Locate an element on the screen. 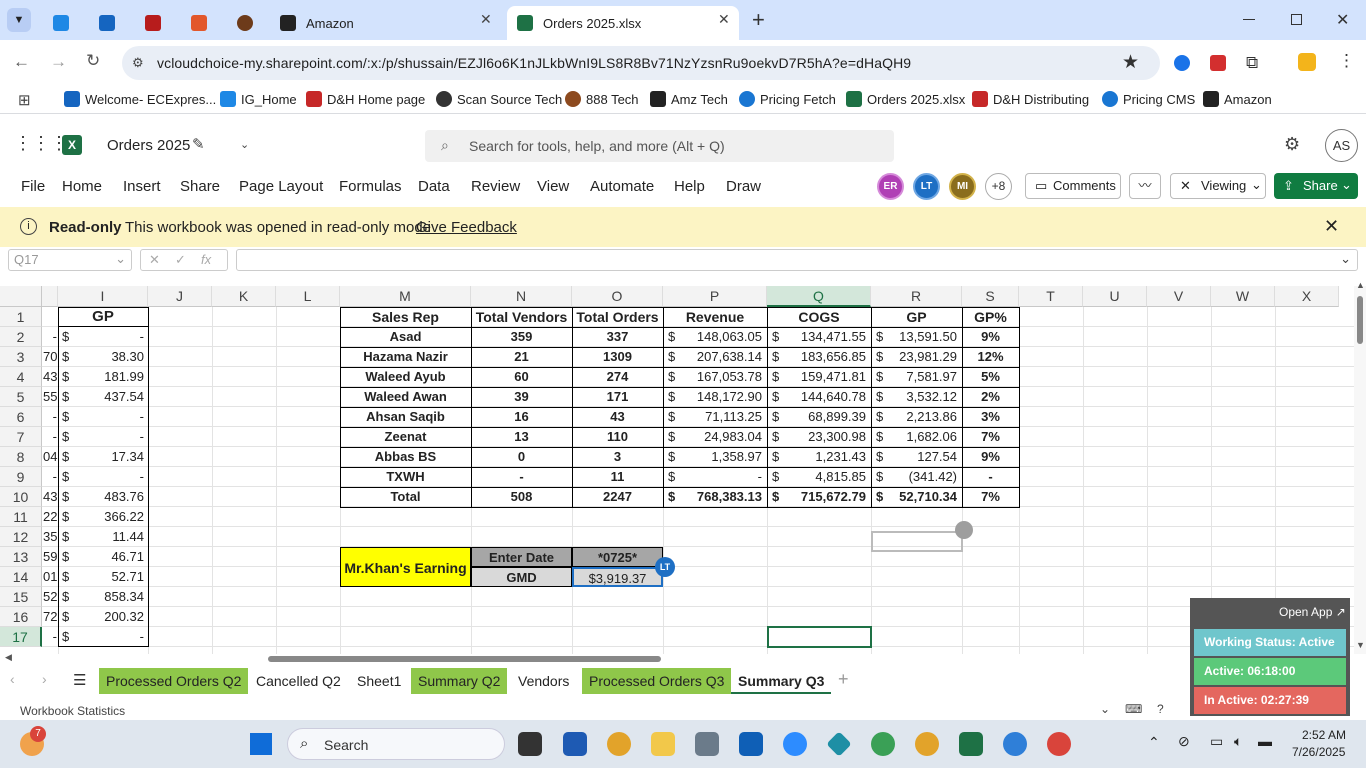  row-header-12: 12 is located at coordinates (21, 537).